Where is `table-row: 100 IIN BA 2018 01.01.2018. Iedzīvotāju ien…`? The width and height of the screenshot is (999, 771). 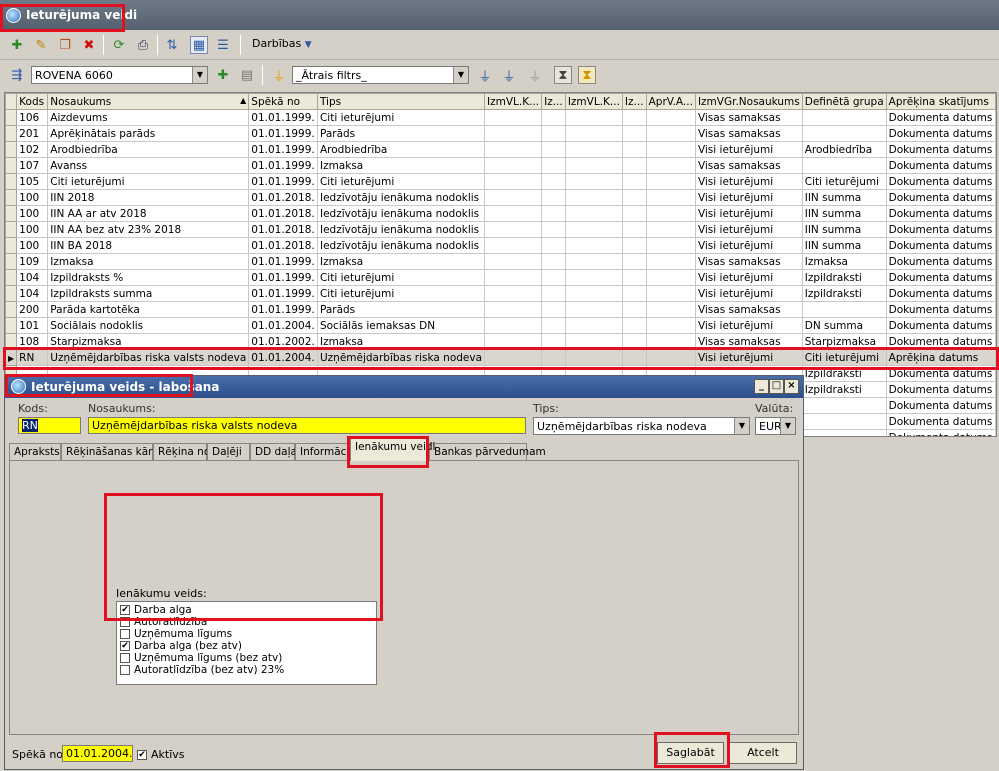 table-row: 100 IIN BA 2018 01.01.2018. Iedzīvotāju ien… is located at coordinates (500, 245).